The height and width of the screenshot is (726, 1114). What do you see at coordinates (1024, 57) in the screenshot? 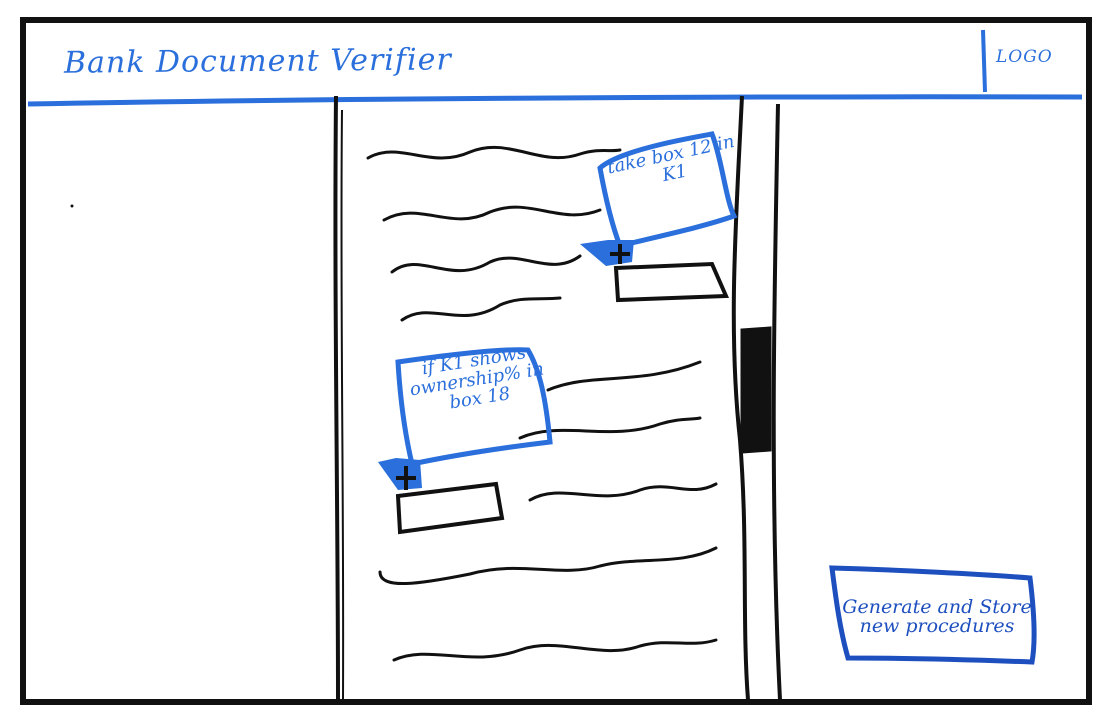
I see `logo: LOGO` at bounding box center [1024, 57].